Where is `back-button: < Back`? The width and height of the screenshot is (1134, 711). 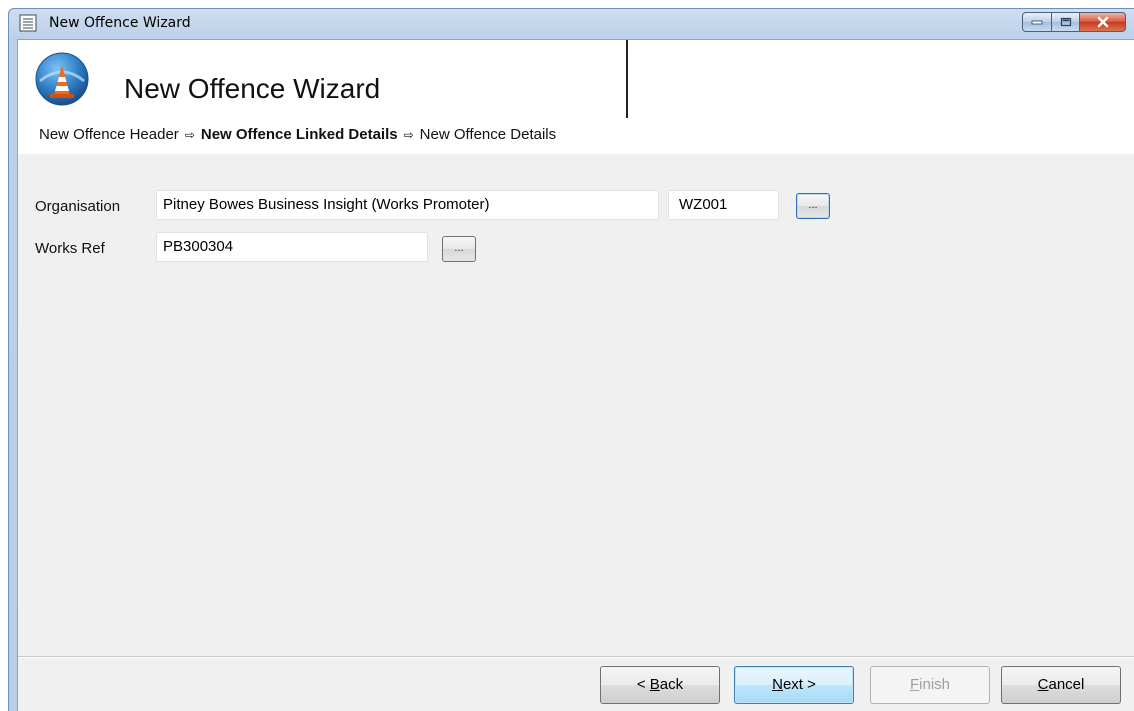
back-button: < Back is located at coordinates (660, 685).